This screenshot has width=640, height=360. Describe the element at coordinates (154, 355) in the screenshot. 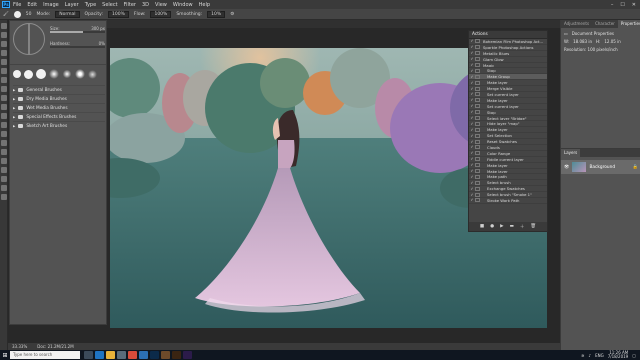

I see `photoshop-icon` at that location.